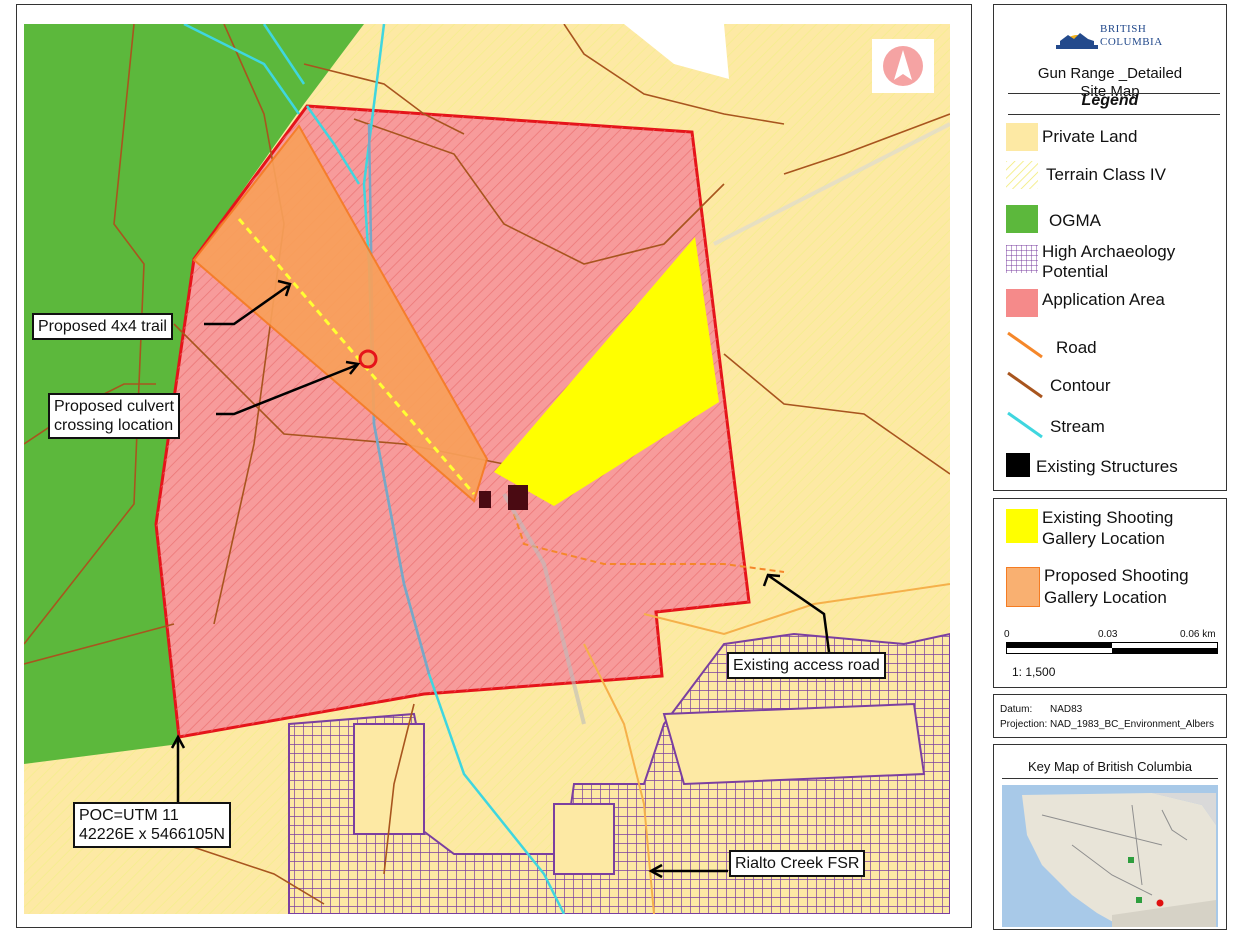  Describe the element at coordinates (1018, 465) in the screenshot. I see `existing-structures-swatch` at that location.